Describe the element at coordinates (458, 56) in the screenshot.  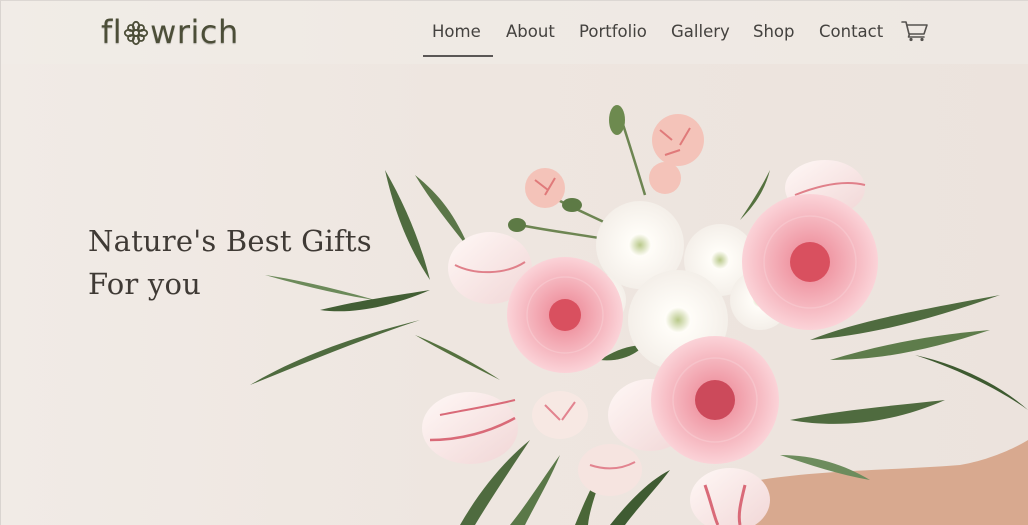
I see `nav-active-underline` at that location.